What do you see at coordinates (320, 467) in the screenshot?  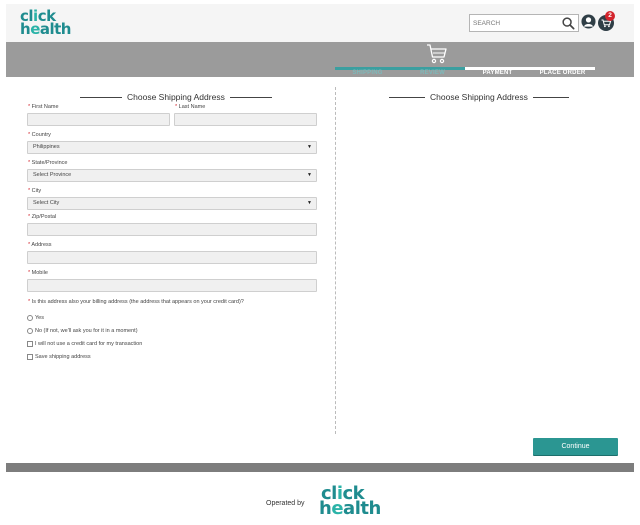 I see `footer-bar` at bounding box center [320, 467].